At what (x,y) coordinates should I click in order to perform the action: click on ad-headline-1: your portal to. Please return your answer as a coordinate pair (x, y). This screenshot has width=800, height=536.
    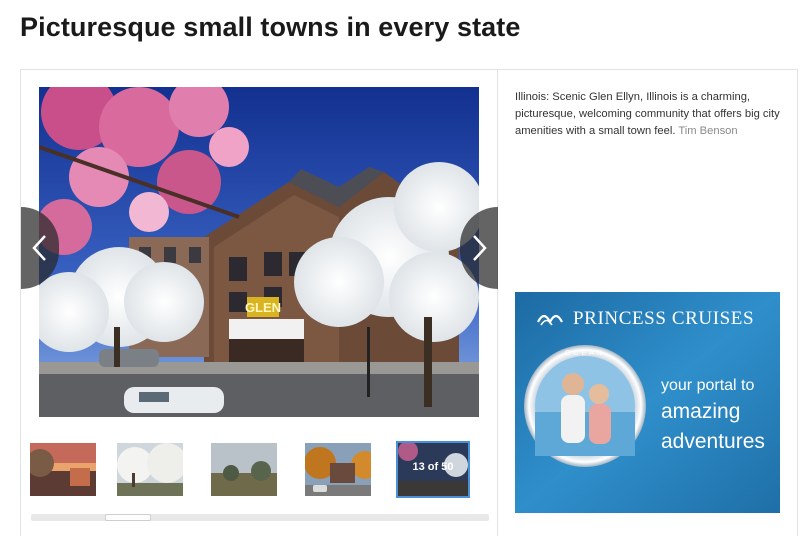
    Looking at the image, I should click on (708, 385).